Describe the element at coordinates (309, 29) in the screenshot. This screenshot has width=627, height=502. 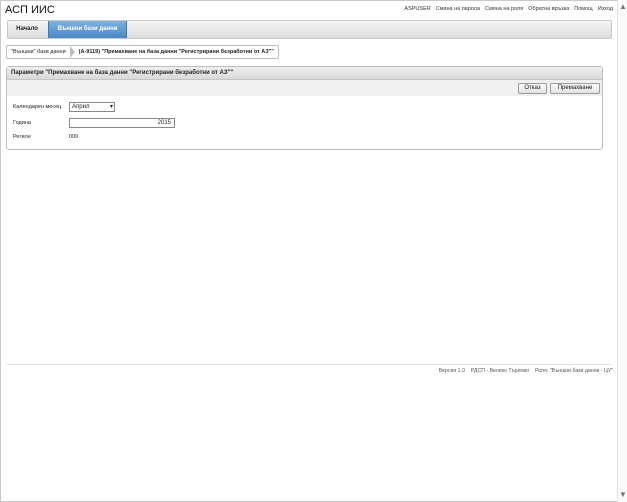
I see `main-tab-bar: Начало Външни бази данни` at that location.